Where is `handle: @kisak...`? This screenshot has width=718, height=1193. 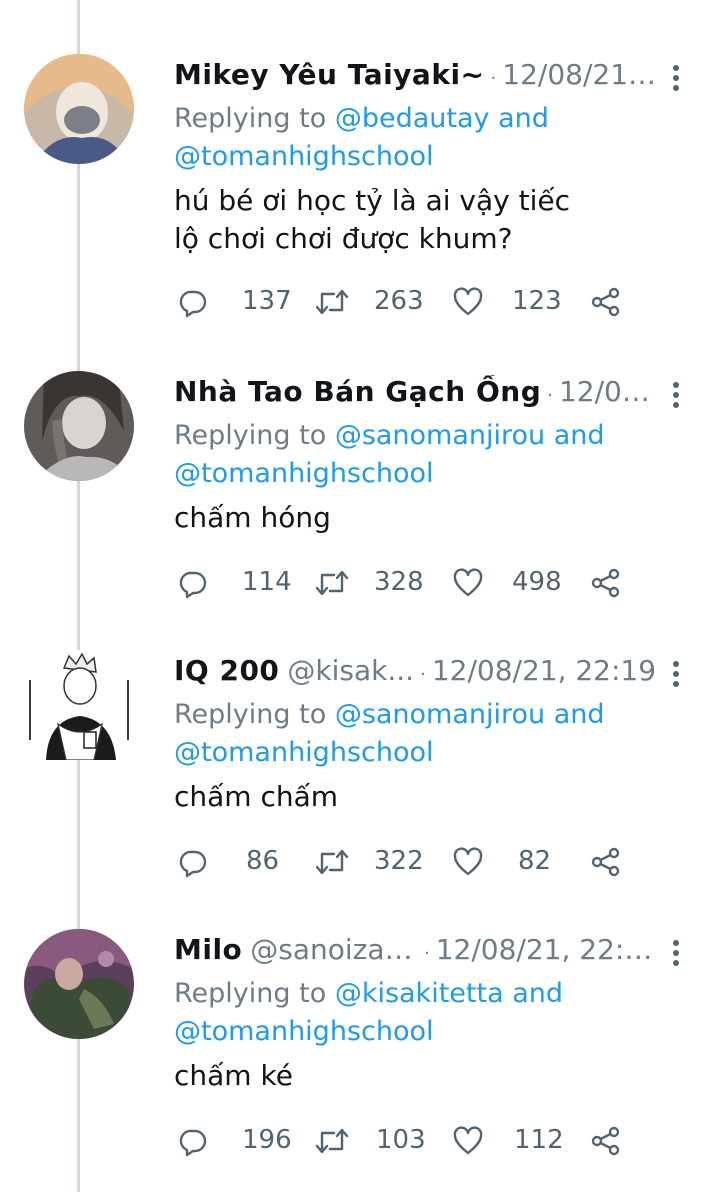 handle: @kisak... is located at coordinates (350, 670).